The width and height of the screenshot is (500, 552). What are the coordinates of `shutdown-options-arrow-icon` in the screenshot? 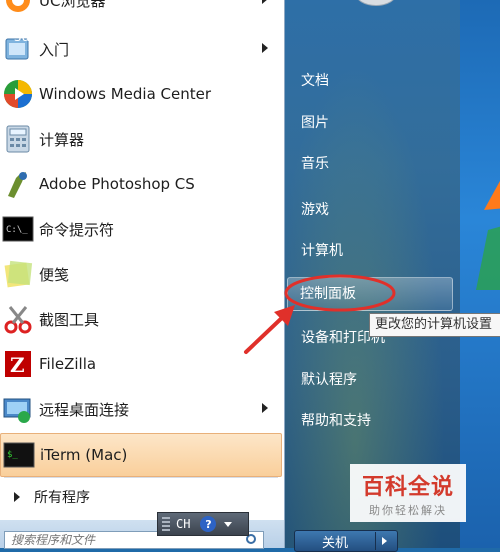 It's located at (384, 541).